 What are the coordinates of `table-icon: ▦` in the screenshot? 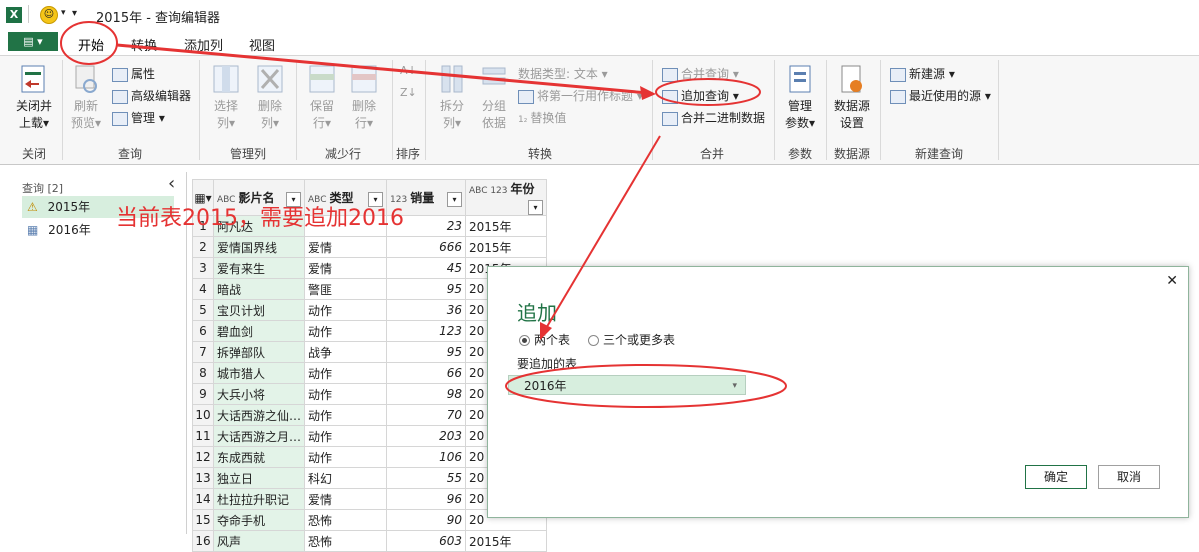 It's located at (33, 230).